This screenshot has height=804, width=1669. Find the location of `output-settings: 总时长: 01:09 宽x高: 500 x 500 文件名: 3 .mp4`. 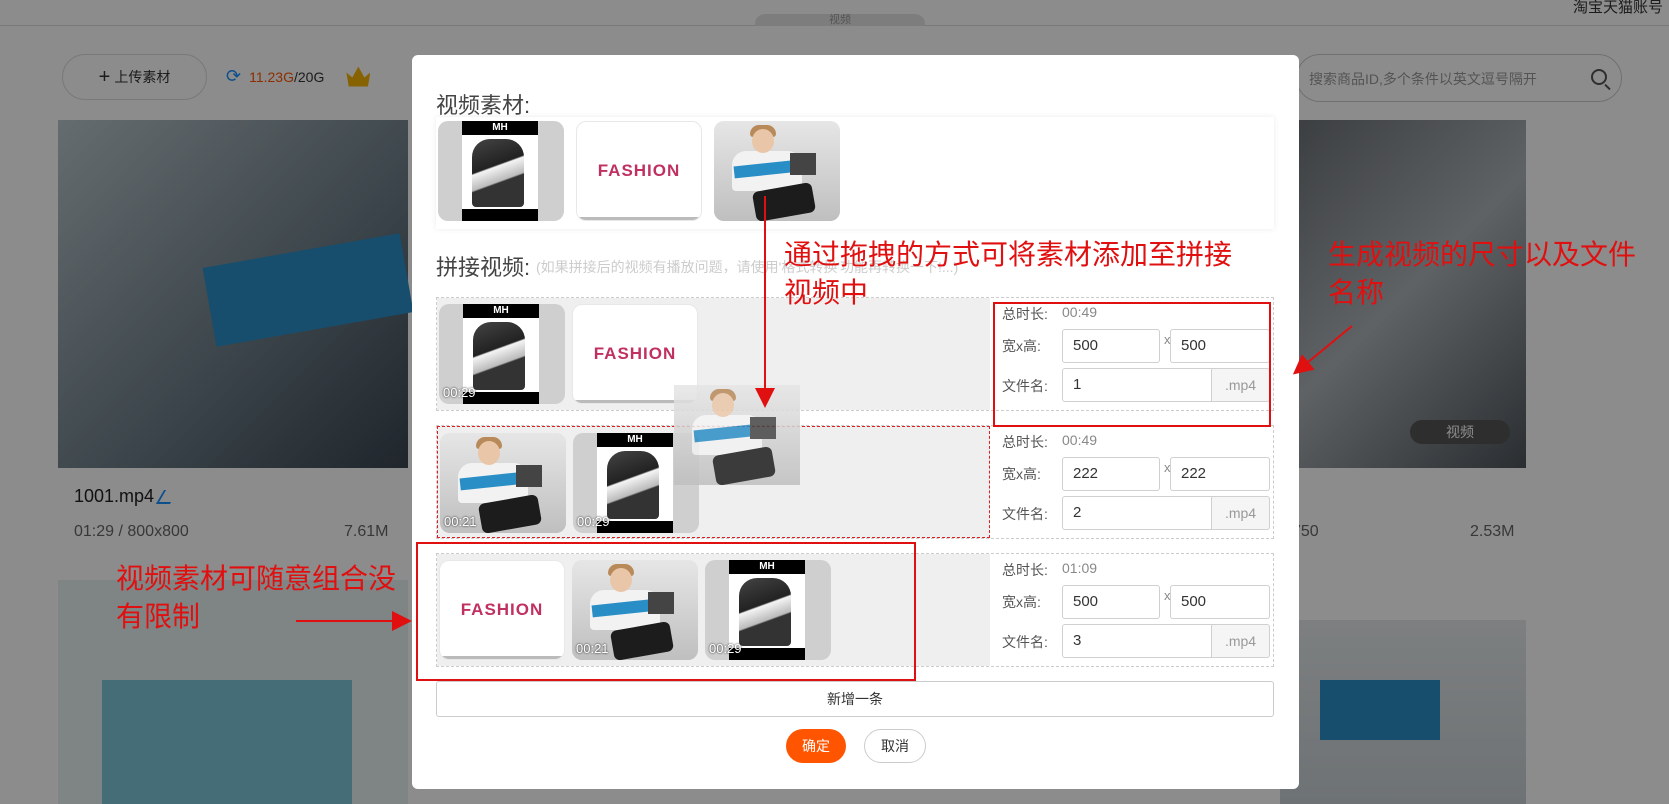

output-settings: 总时长: 01:09 宽x高: 500 x 500 文件名: 3 .mp4 is located at coordinates (1131, 610).